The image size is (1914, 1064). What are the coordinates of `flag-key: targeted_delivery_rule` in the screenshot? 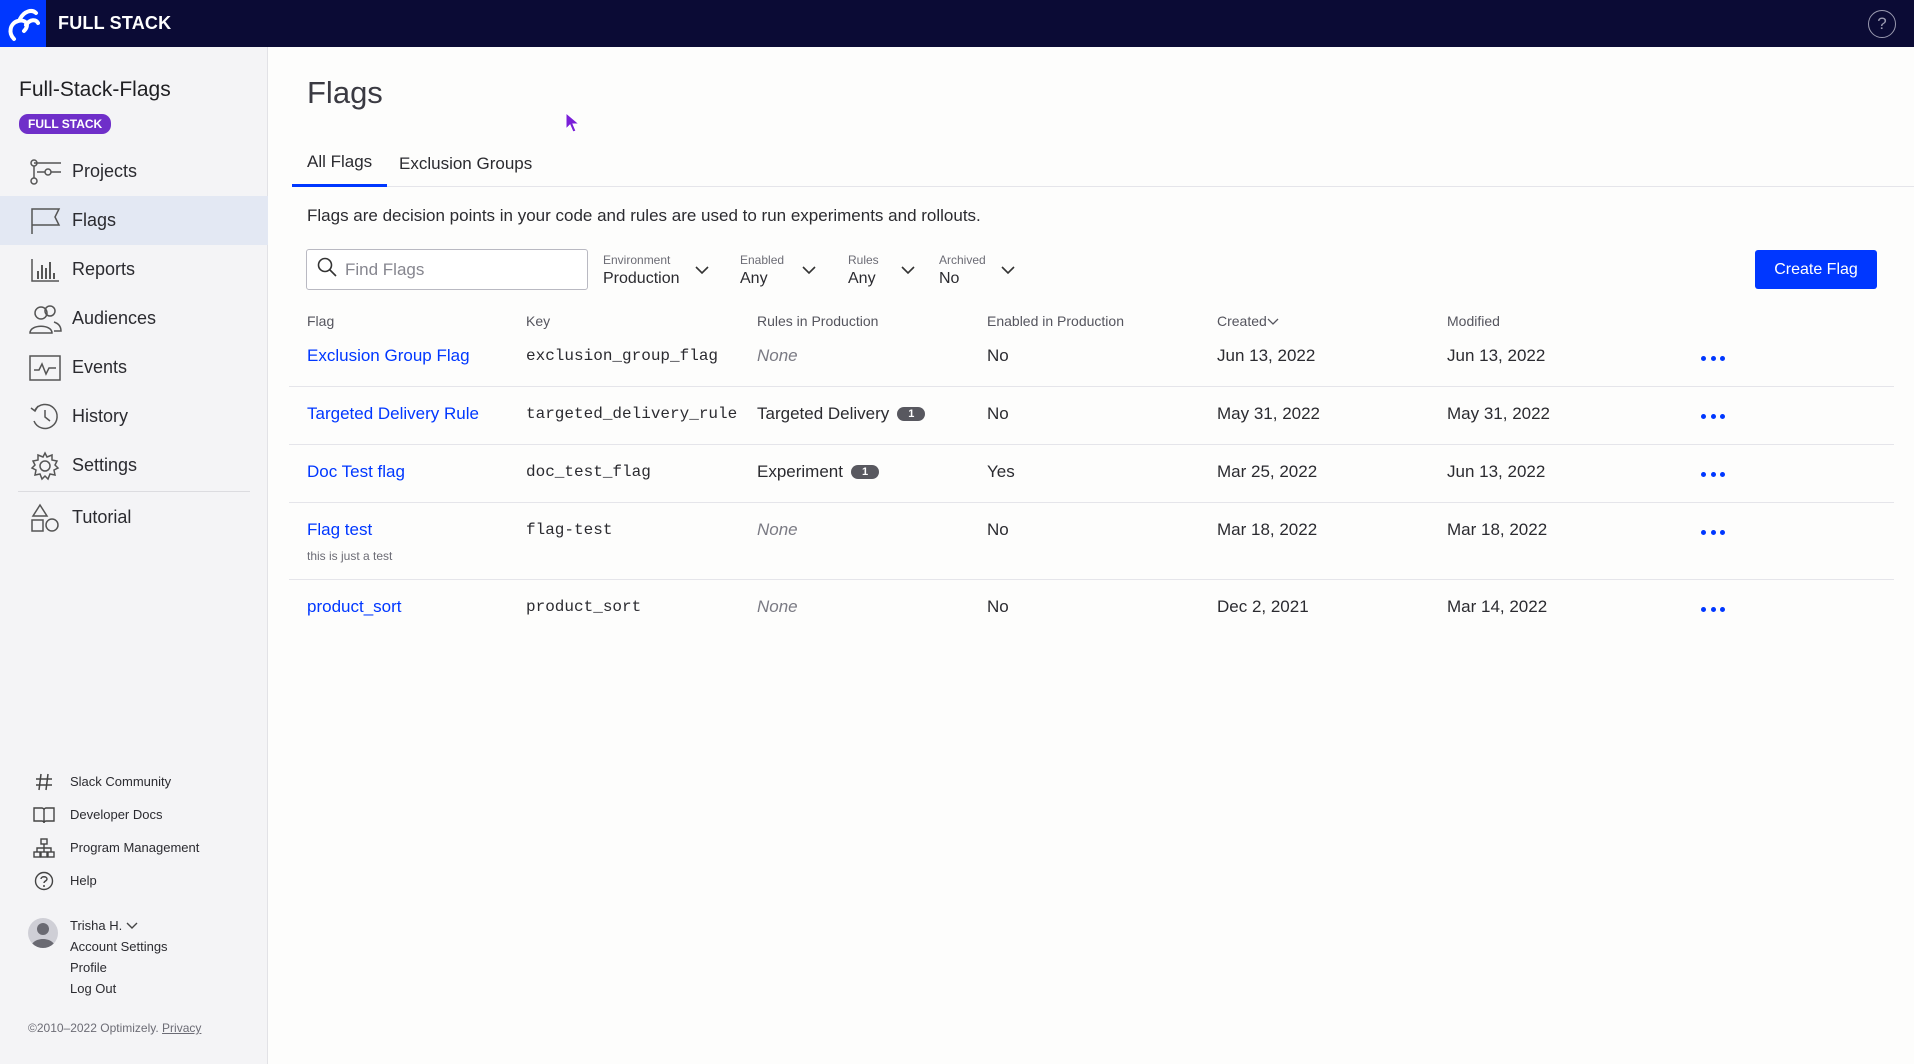 It's located at (632, 414).